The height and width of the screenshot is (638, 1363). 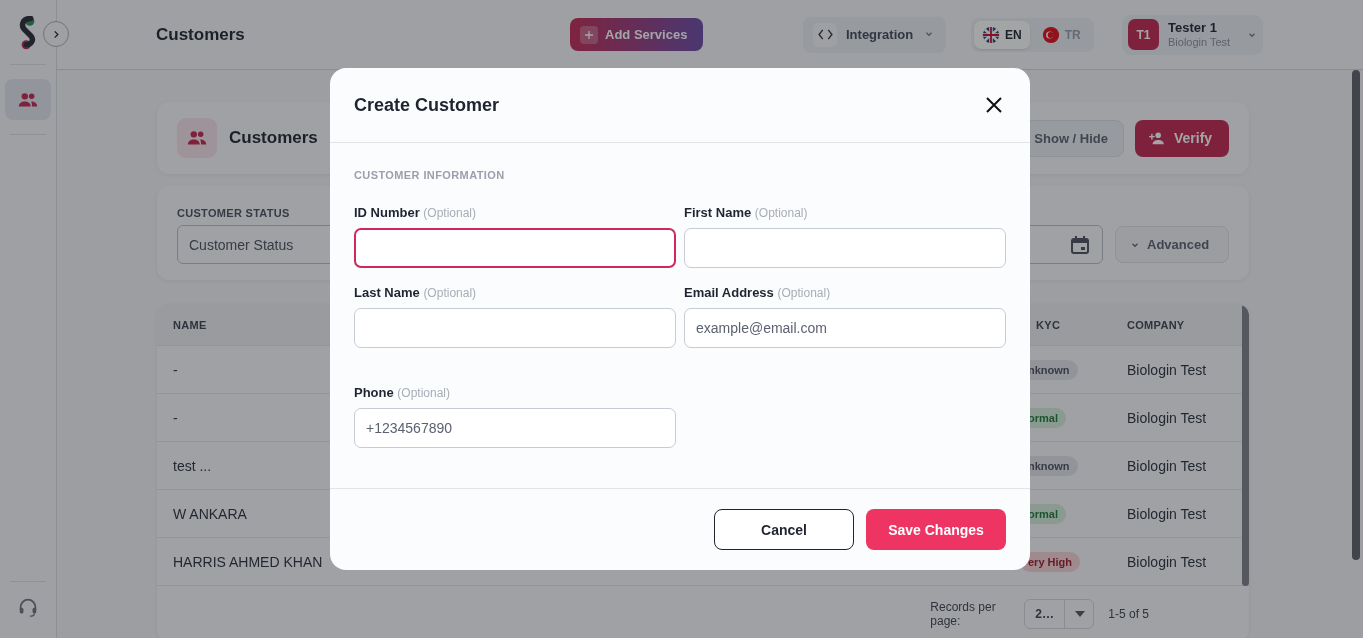 I want to click on table-scrollbar, so click(x=1245, y=445).